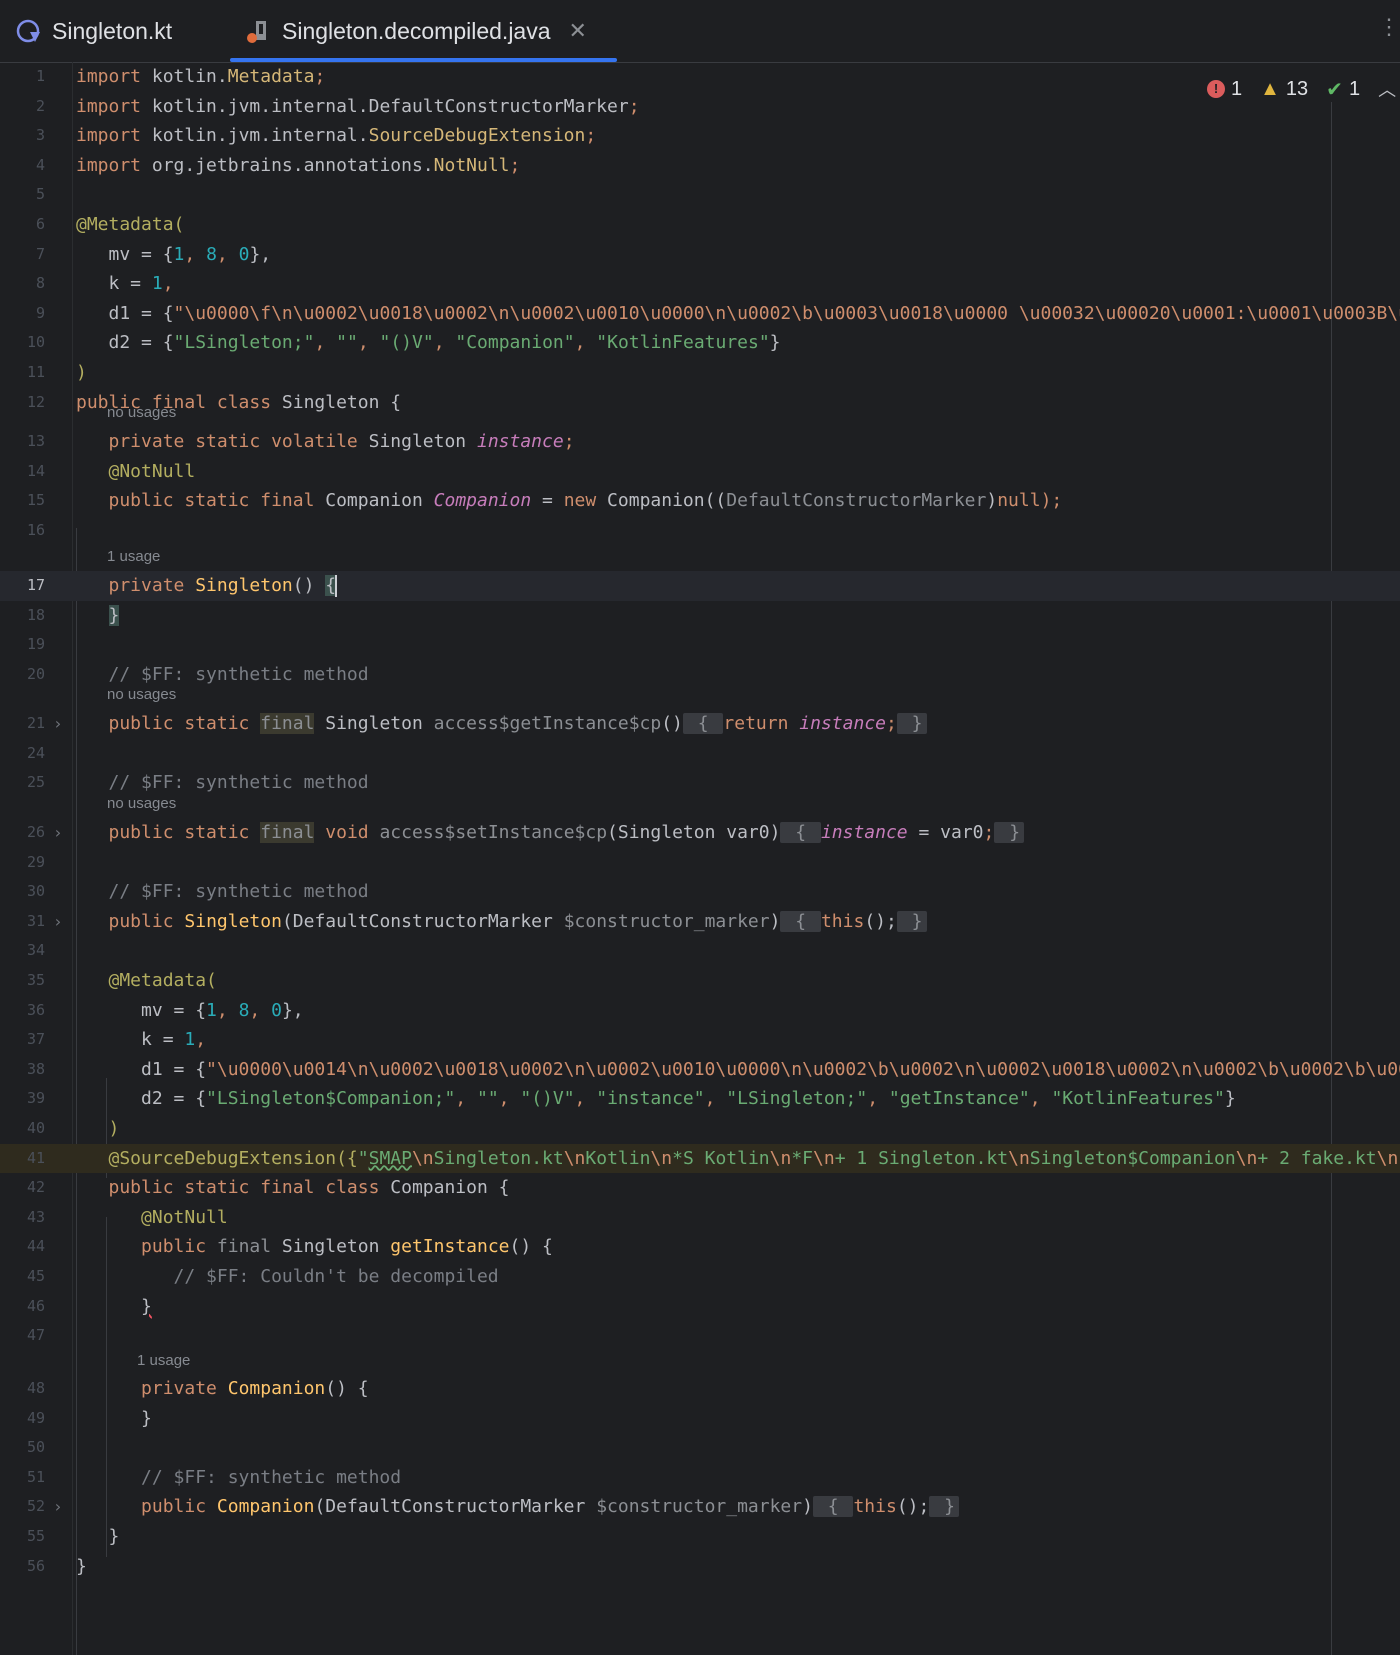  I want to click on tab-singleton-kt: Singleton.kt, so click(94, 31).